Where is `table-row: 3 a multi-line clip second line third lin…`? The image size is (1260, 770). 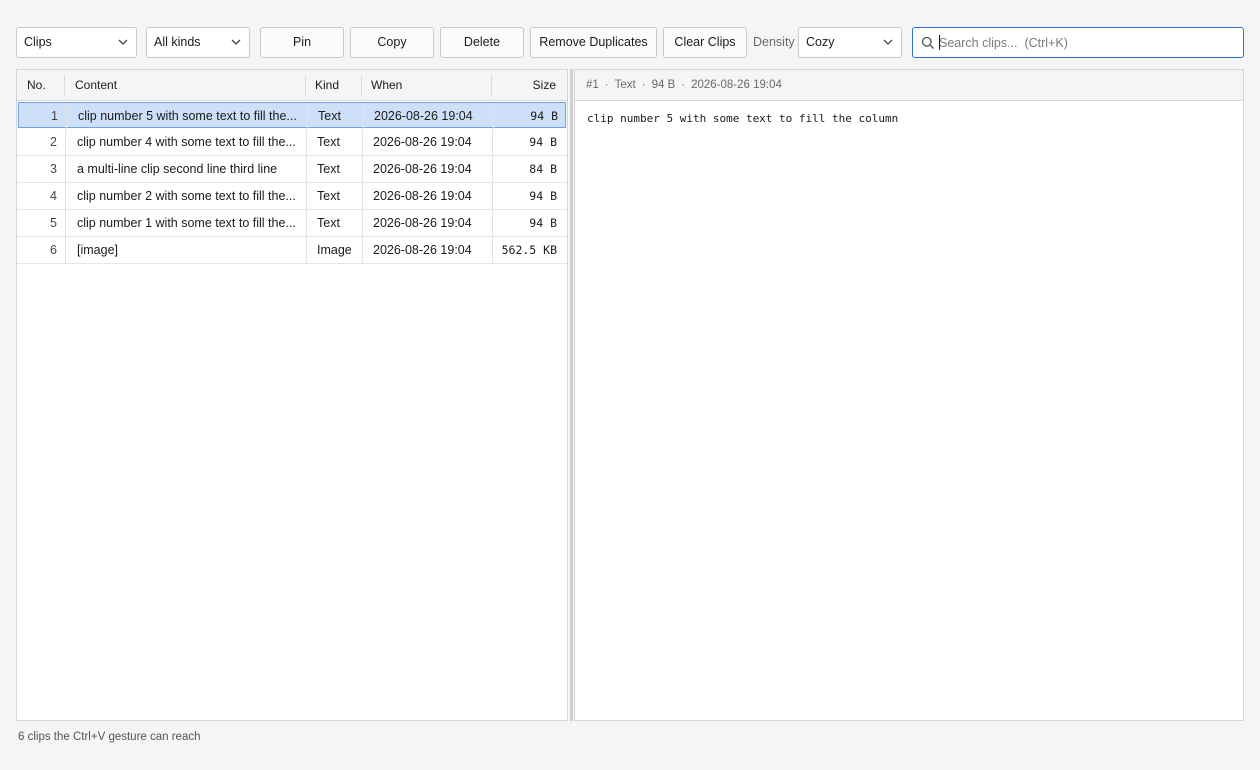
table-row: 3 a multi-line clip second line third lin… is located at coordinates (292, 169).